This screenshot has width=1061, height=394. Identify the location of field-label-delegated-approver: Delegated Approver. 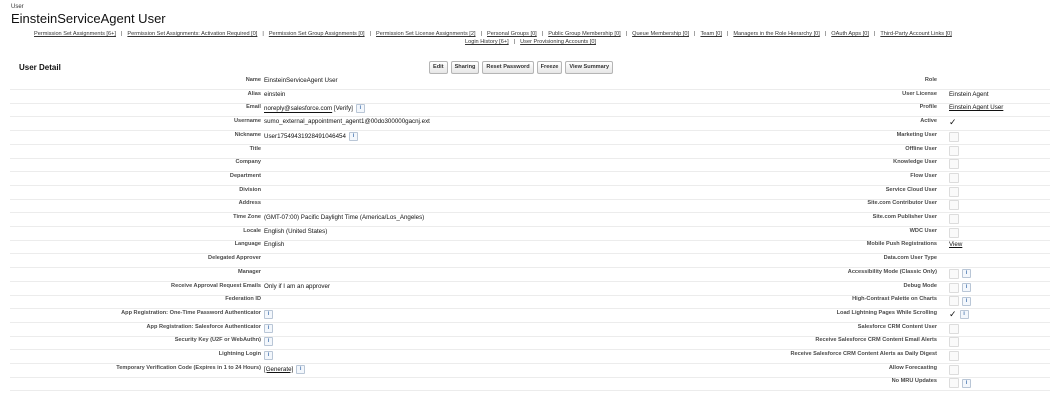
(234, 258).